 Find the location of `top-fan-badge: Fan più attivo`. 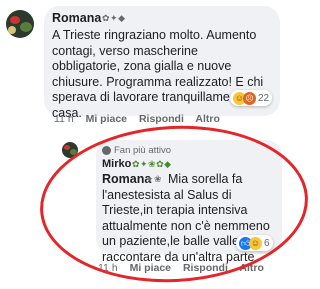

top-fan-badge: Fan più attivo is located at coordinates (136, 150).